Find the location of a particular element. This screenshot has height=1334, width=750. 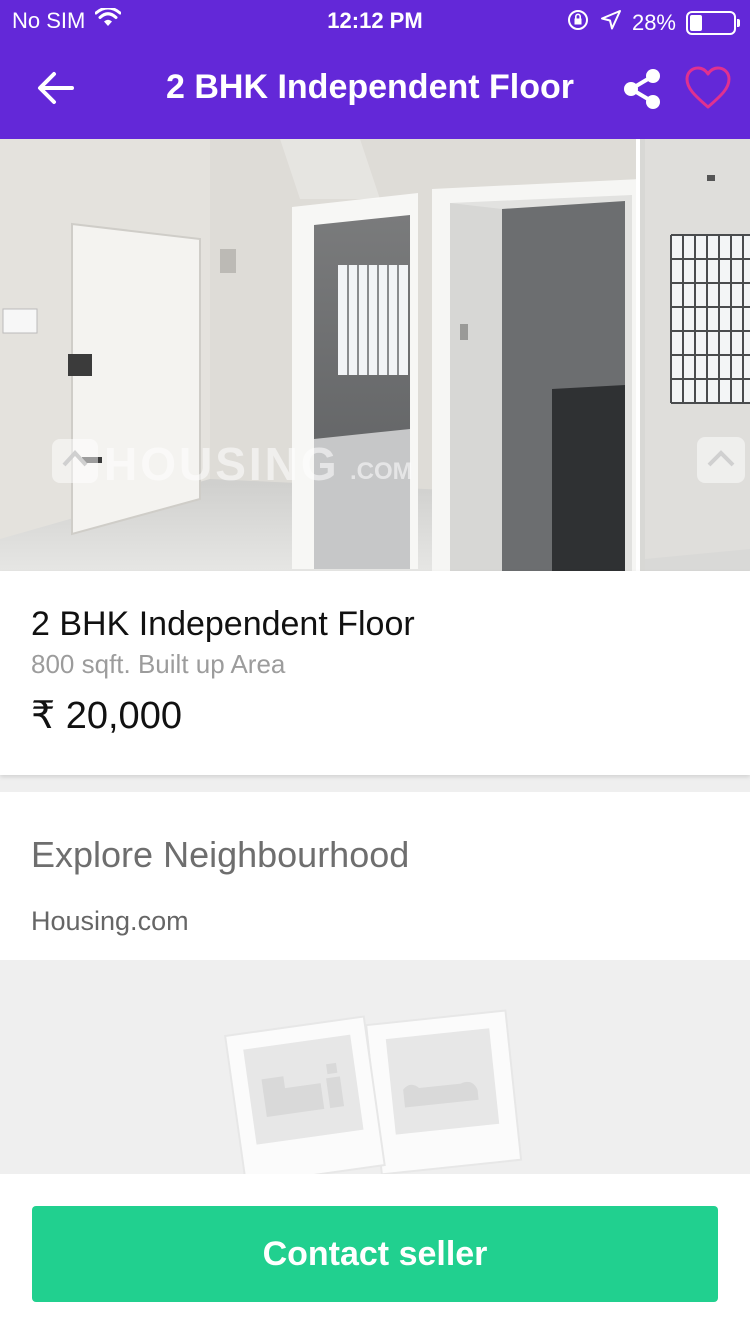

room-photo-image-next is located at coordinates (697, 355).